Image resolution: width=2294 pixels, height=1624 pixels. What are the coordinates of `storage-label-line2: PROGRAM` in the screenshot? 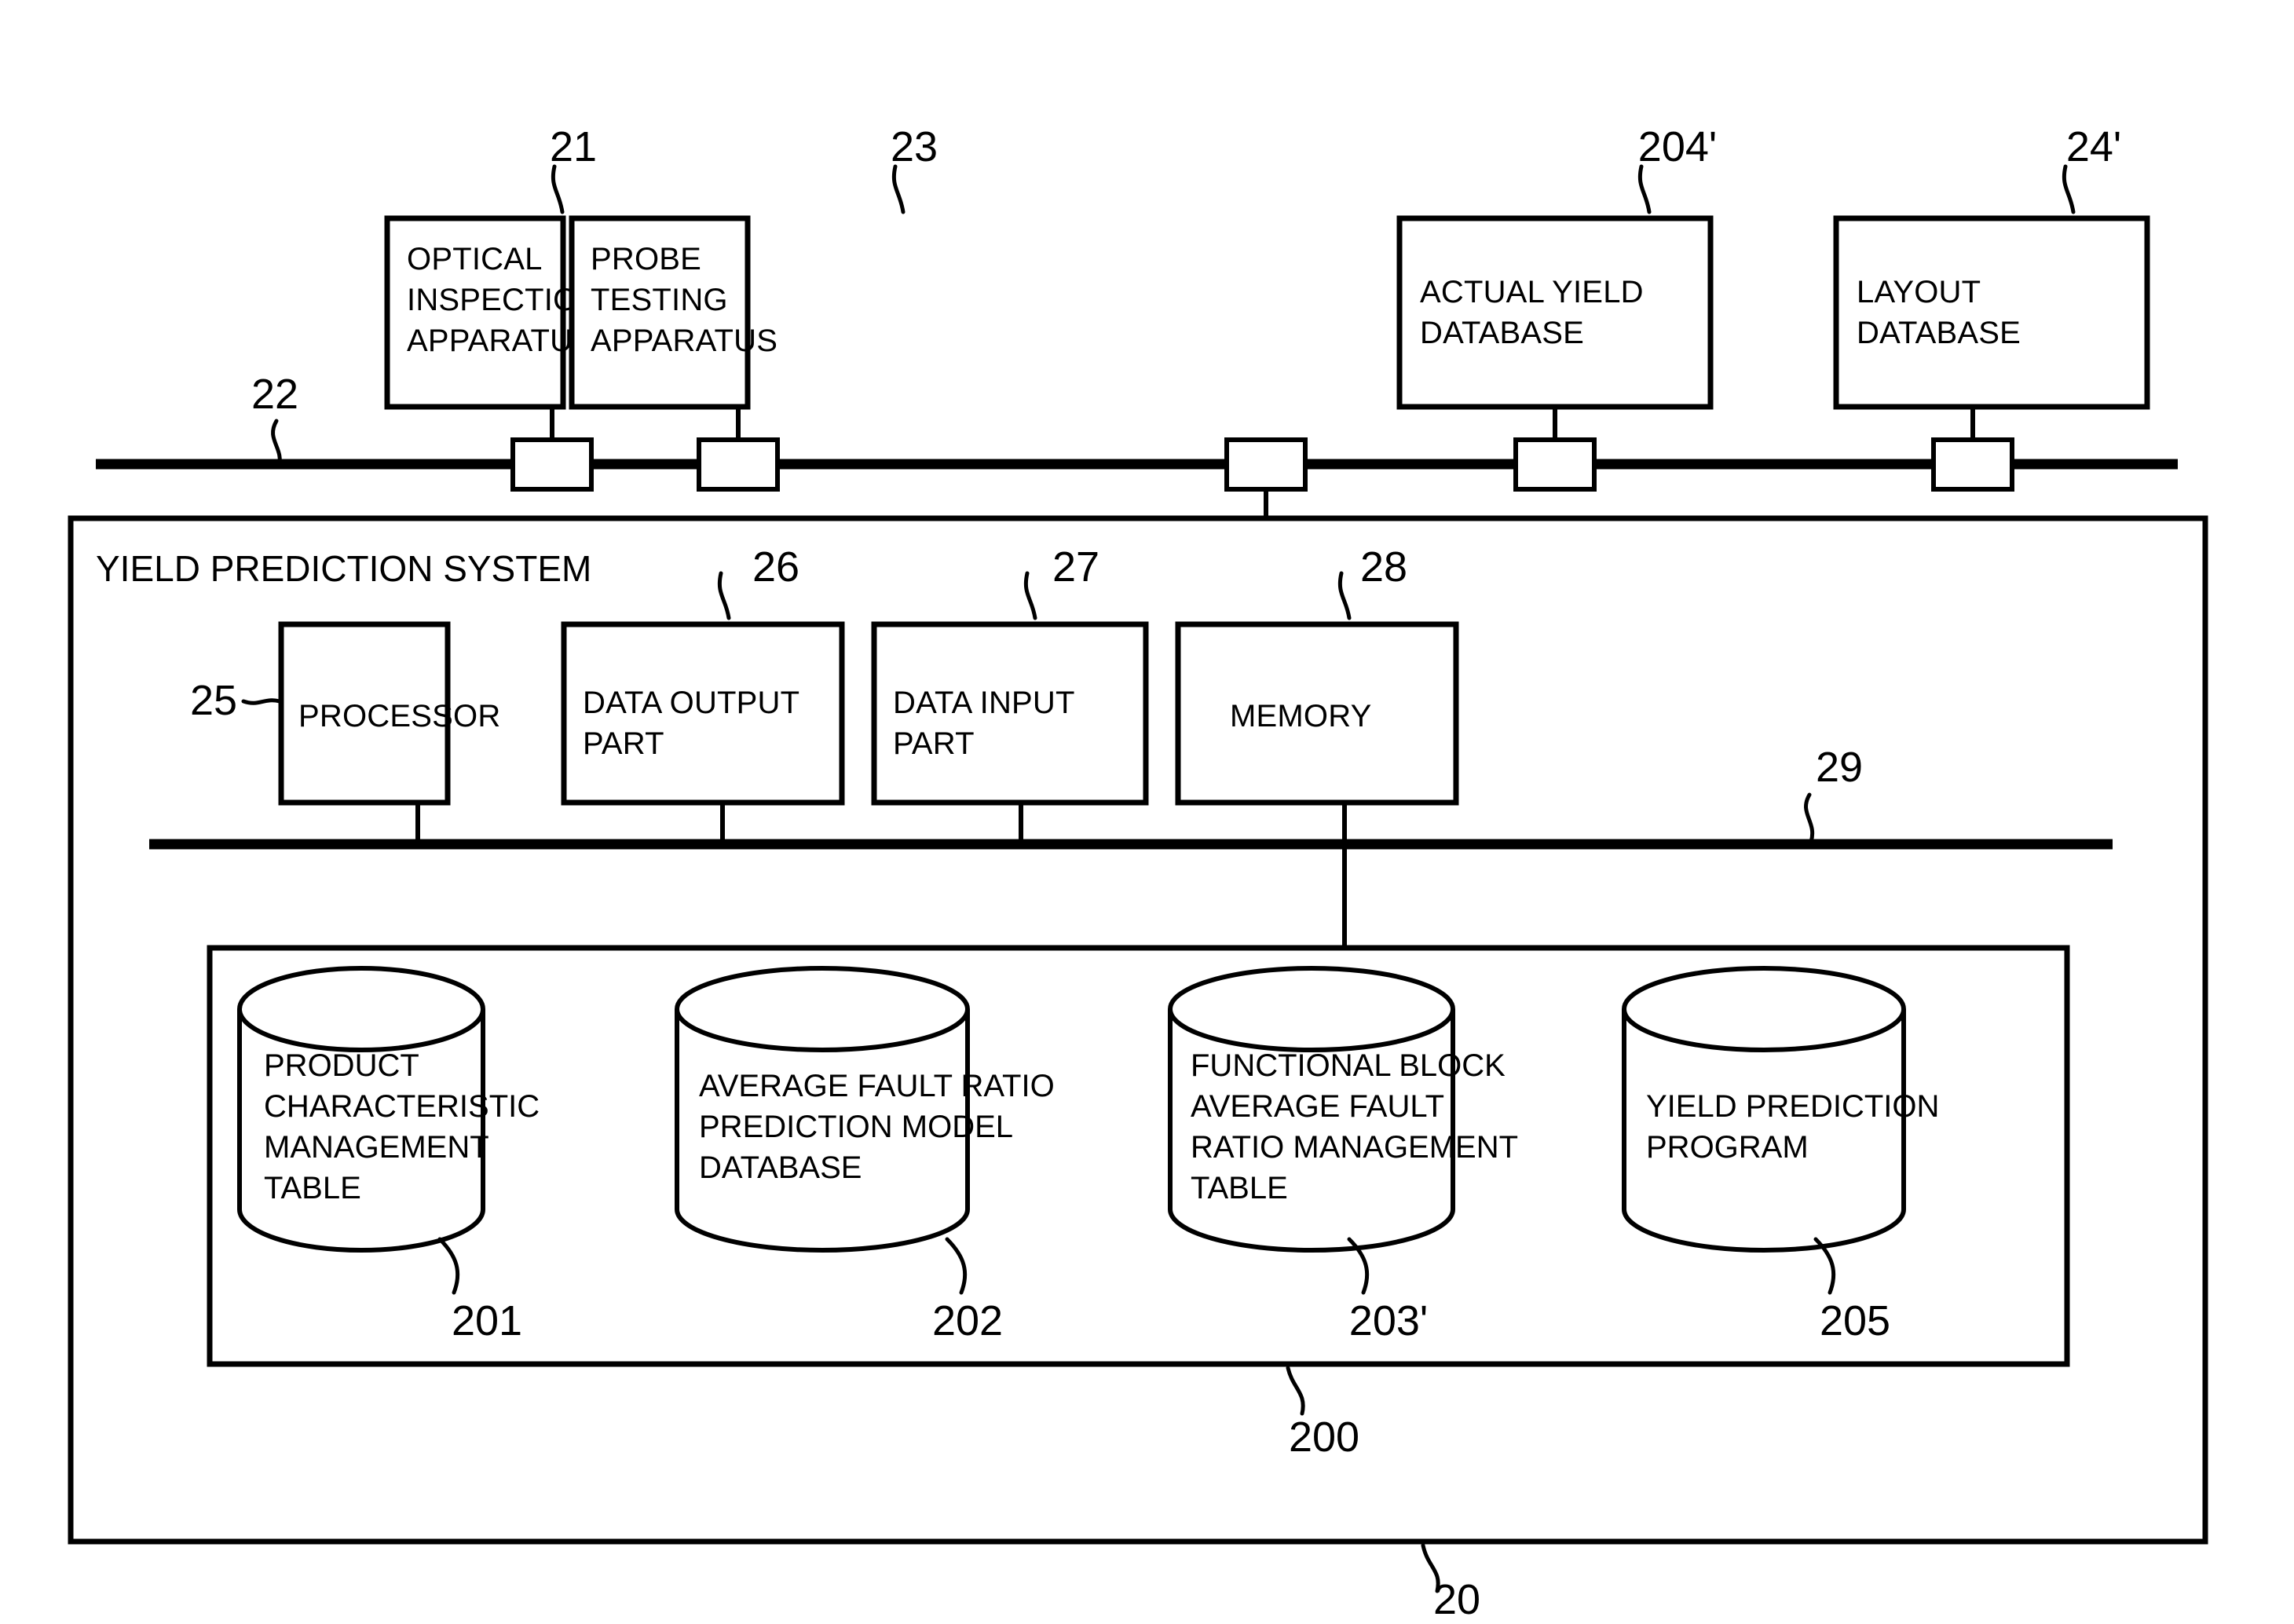 It's located at (1728, 1147).